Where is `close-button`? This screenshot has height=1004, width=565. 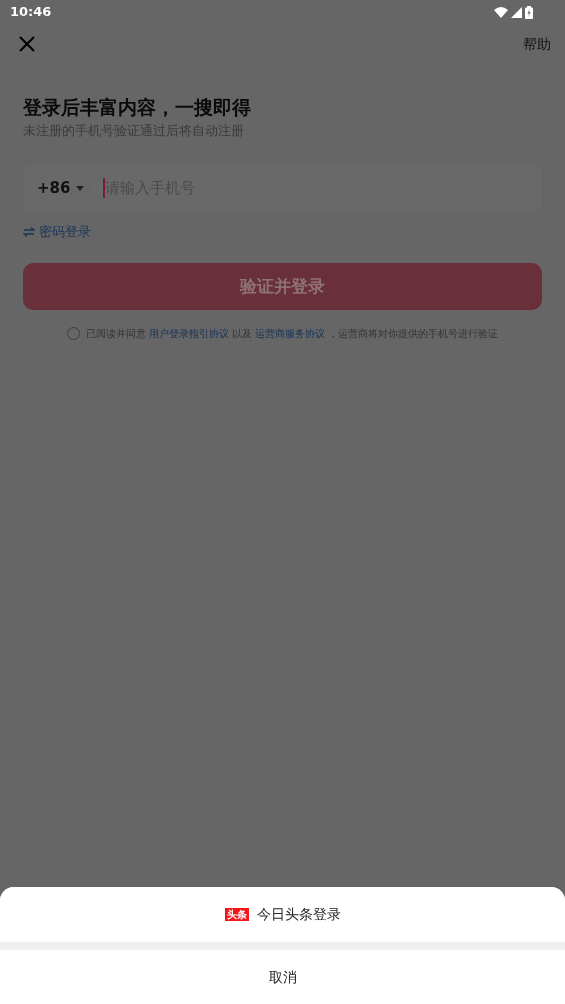 close-button is located at coordinates (27, 44).